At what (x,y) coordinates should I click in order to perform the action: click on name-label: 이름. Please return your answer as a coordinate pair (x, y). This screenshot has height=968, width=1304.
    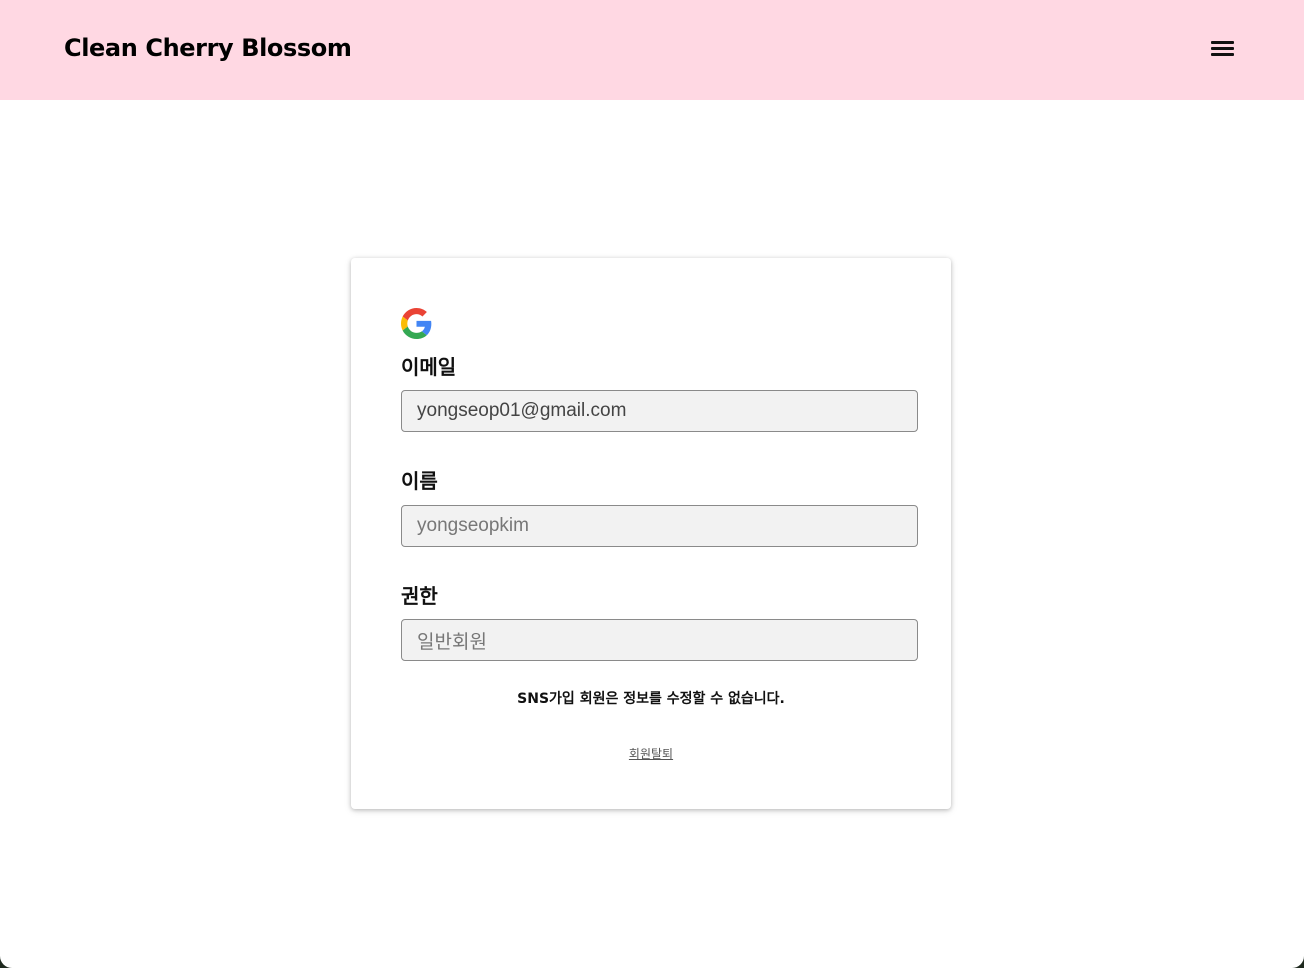
    Looking at the image, I should click on (419, 481).